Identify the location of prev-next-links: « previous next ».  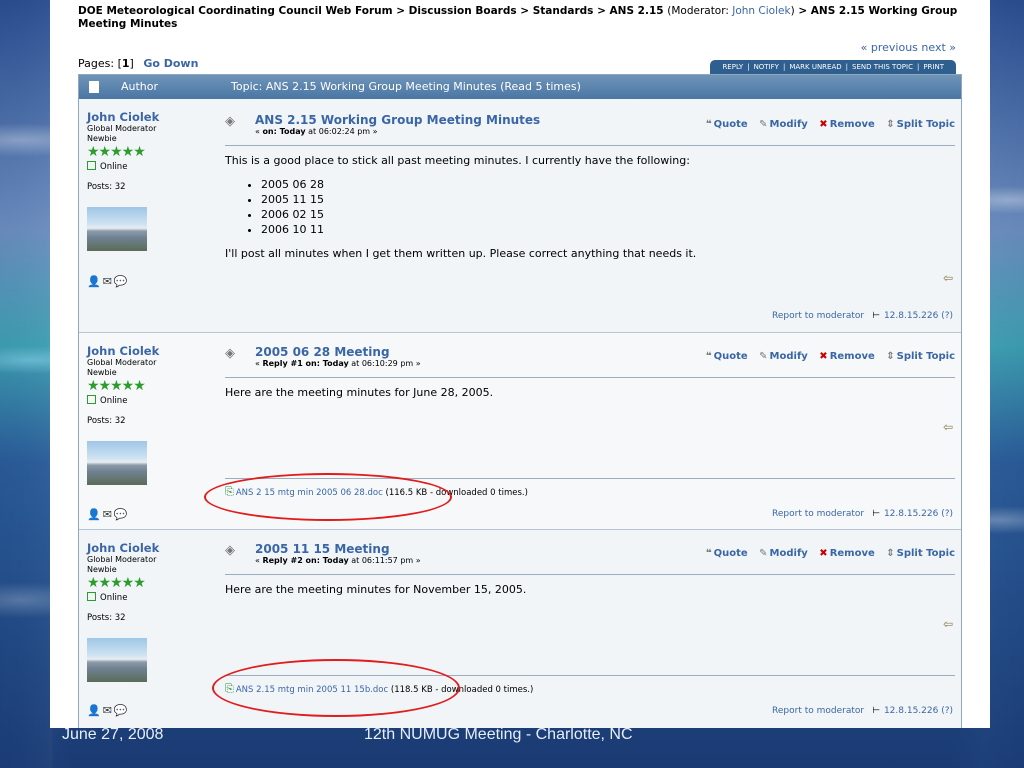
(908, 47).